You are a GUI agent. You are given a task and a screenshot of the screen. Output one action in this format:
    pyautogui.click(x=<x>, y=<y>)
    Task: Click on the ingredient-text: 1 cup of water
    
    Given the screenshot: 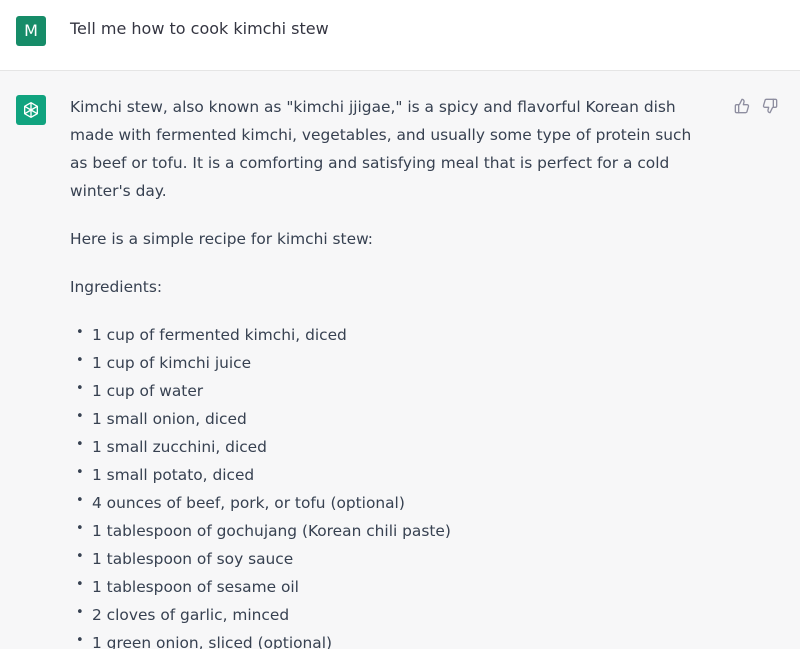 What is the action you would take?
    pyautogui.click(x=148, y=391)
    